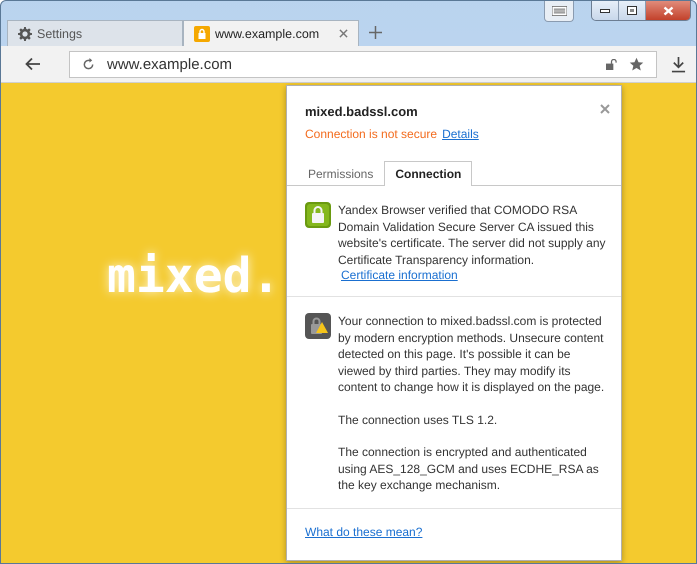 The image size is (697, 564). Describe the element at coordinates (363, 531) in the screenshot. I see `help-link: What do these mean?` at that location.